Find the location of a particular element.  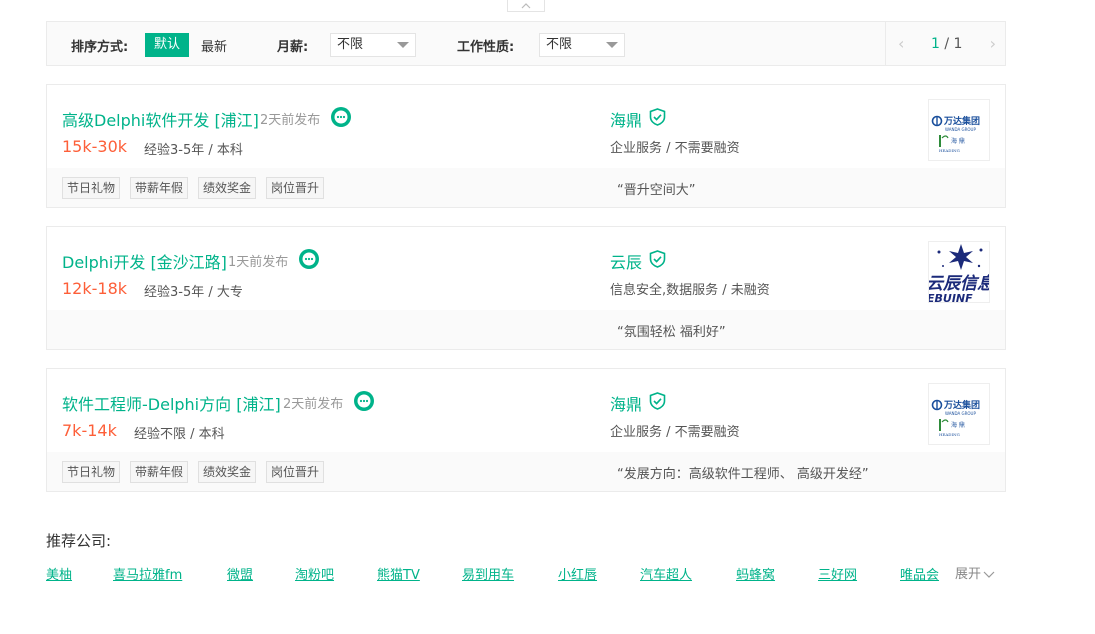

pager: ‹ 1 / 1 › is located at coordinates (945, 43).